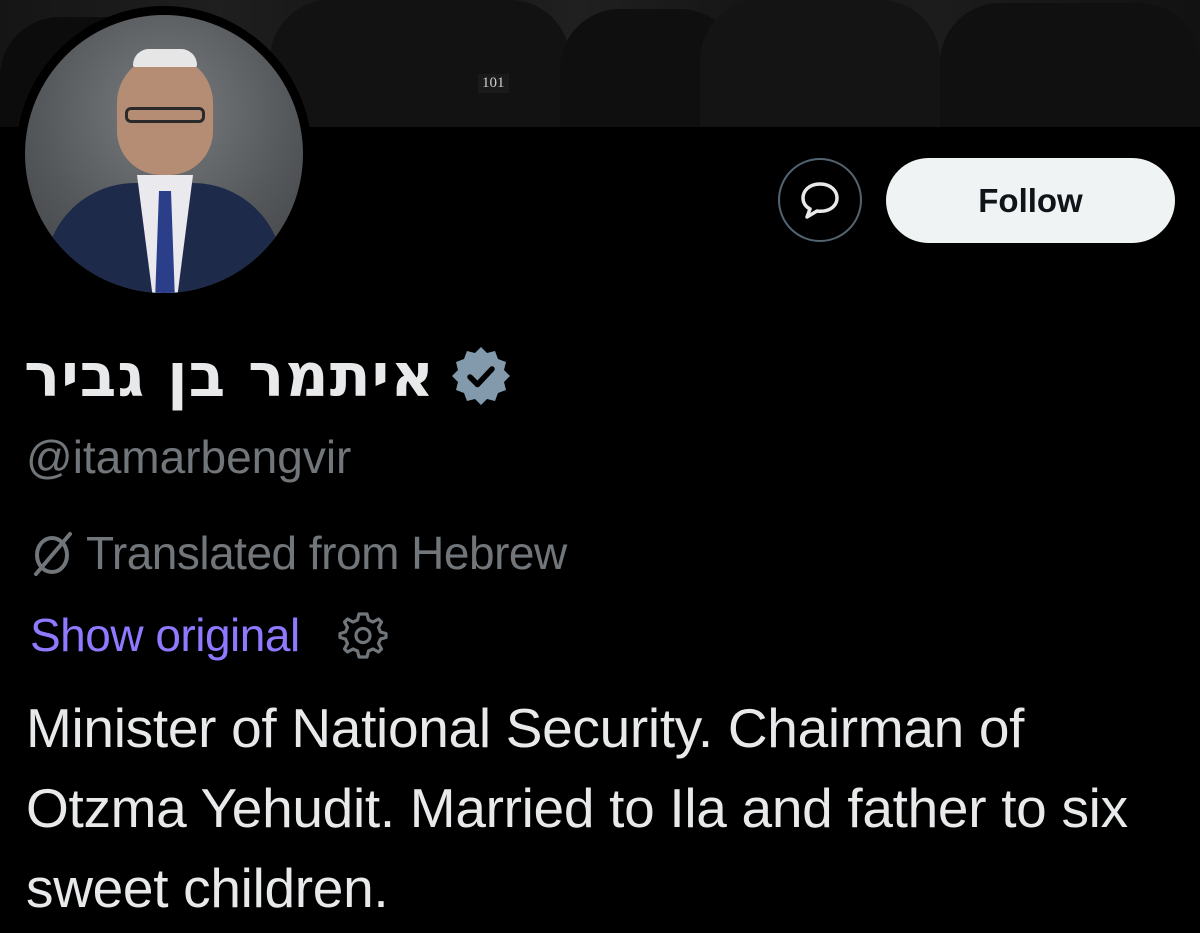 The height and width of the screenshot is (933, 1200). What do you see at coordinates (326, 553) in the screenshot?
I see `translation-text: Translated from Hebrew` at bounding box center [326, 553].